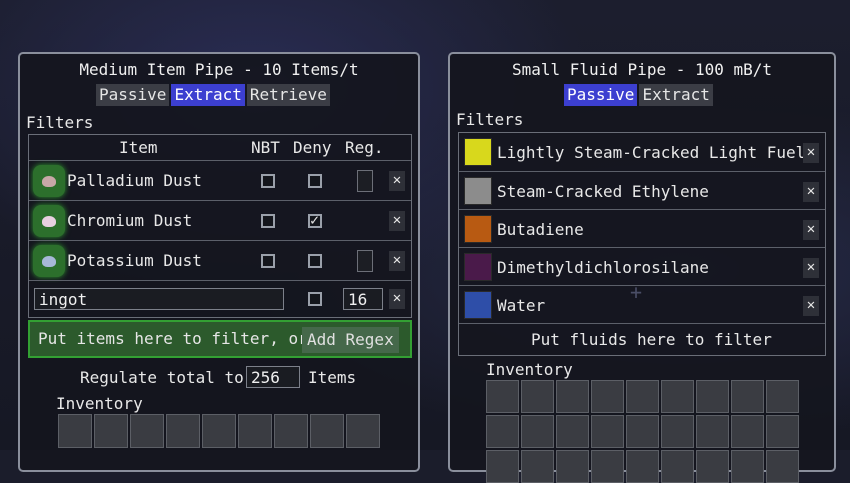 The height and width of the screenshot is (483, 850). I want to click on filter-row: Chromium Dust ✓ ✕, so click(220, 220).